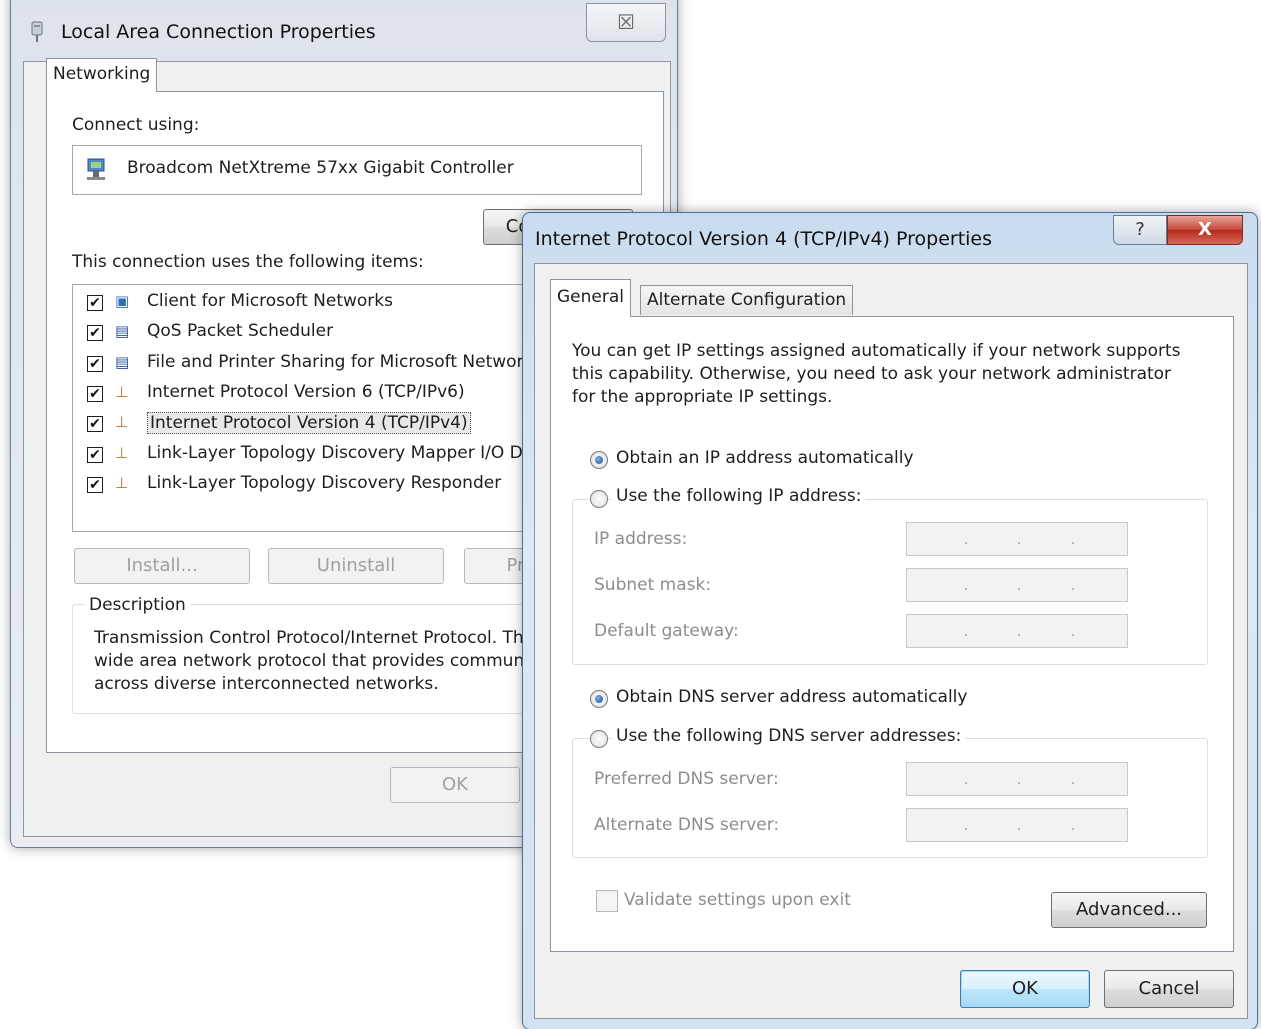  I want to click on use-following-dns-radio, so click(599, 739).